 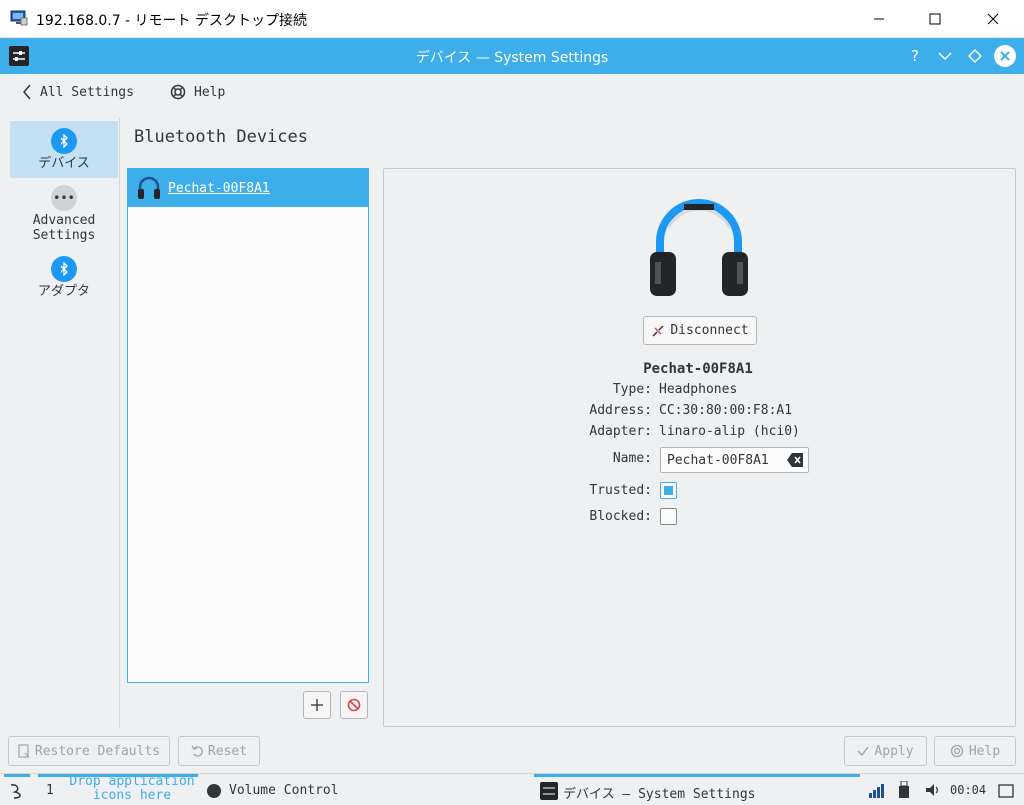 What do you see at coordinates (904, 790) in the screenshot?
I see `usb-device-icon` at bounding box center [904, 790].